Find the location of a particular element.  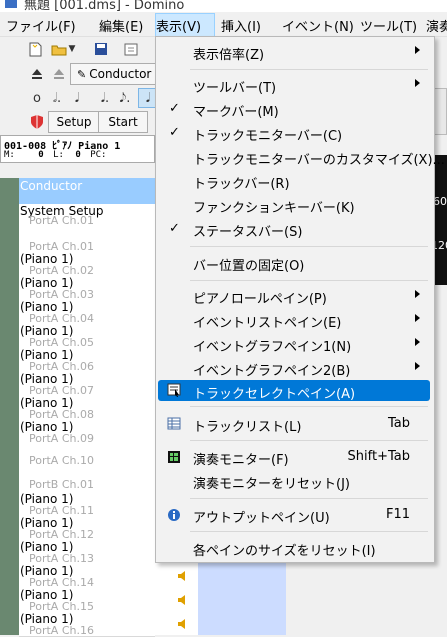

setup-button: Setup is located at coordinates (74, 122).